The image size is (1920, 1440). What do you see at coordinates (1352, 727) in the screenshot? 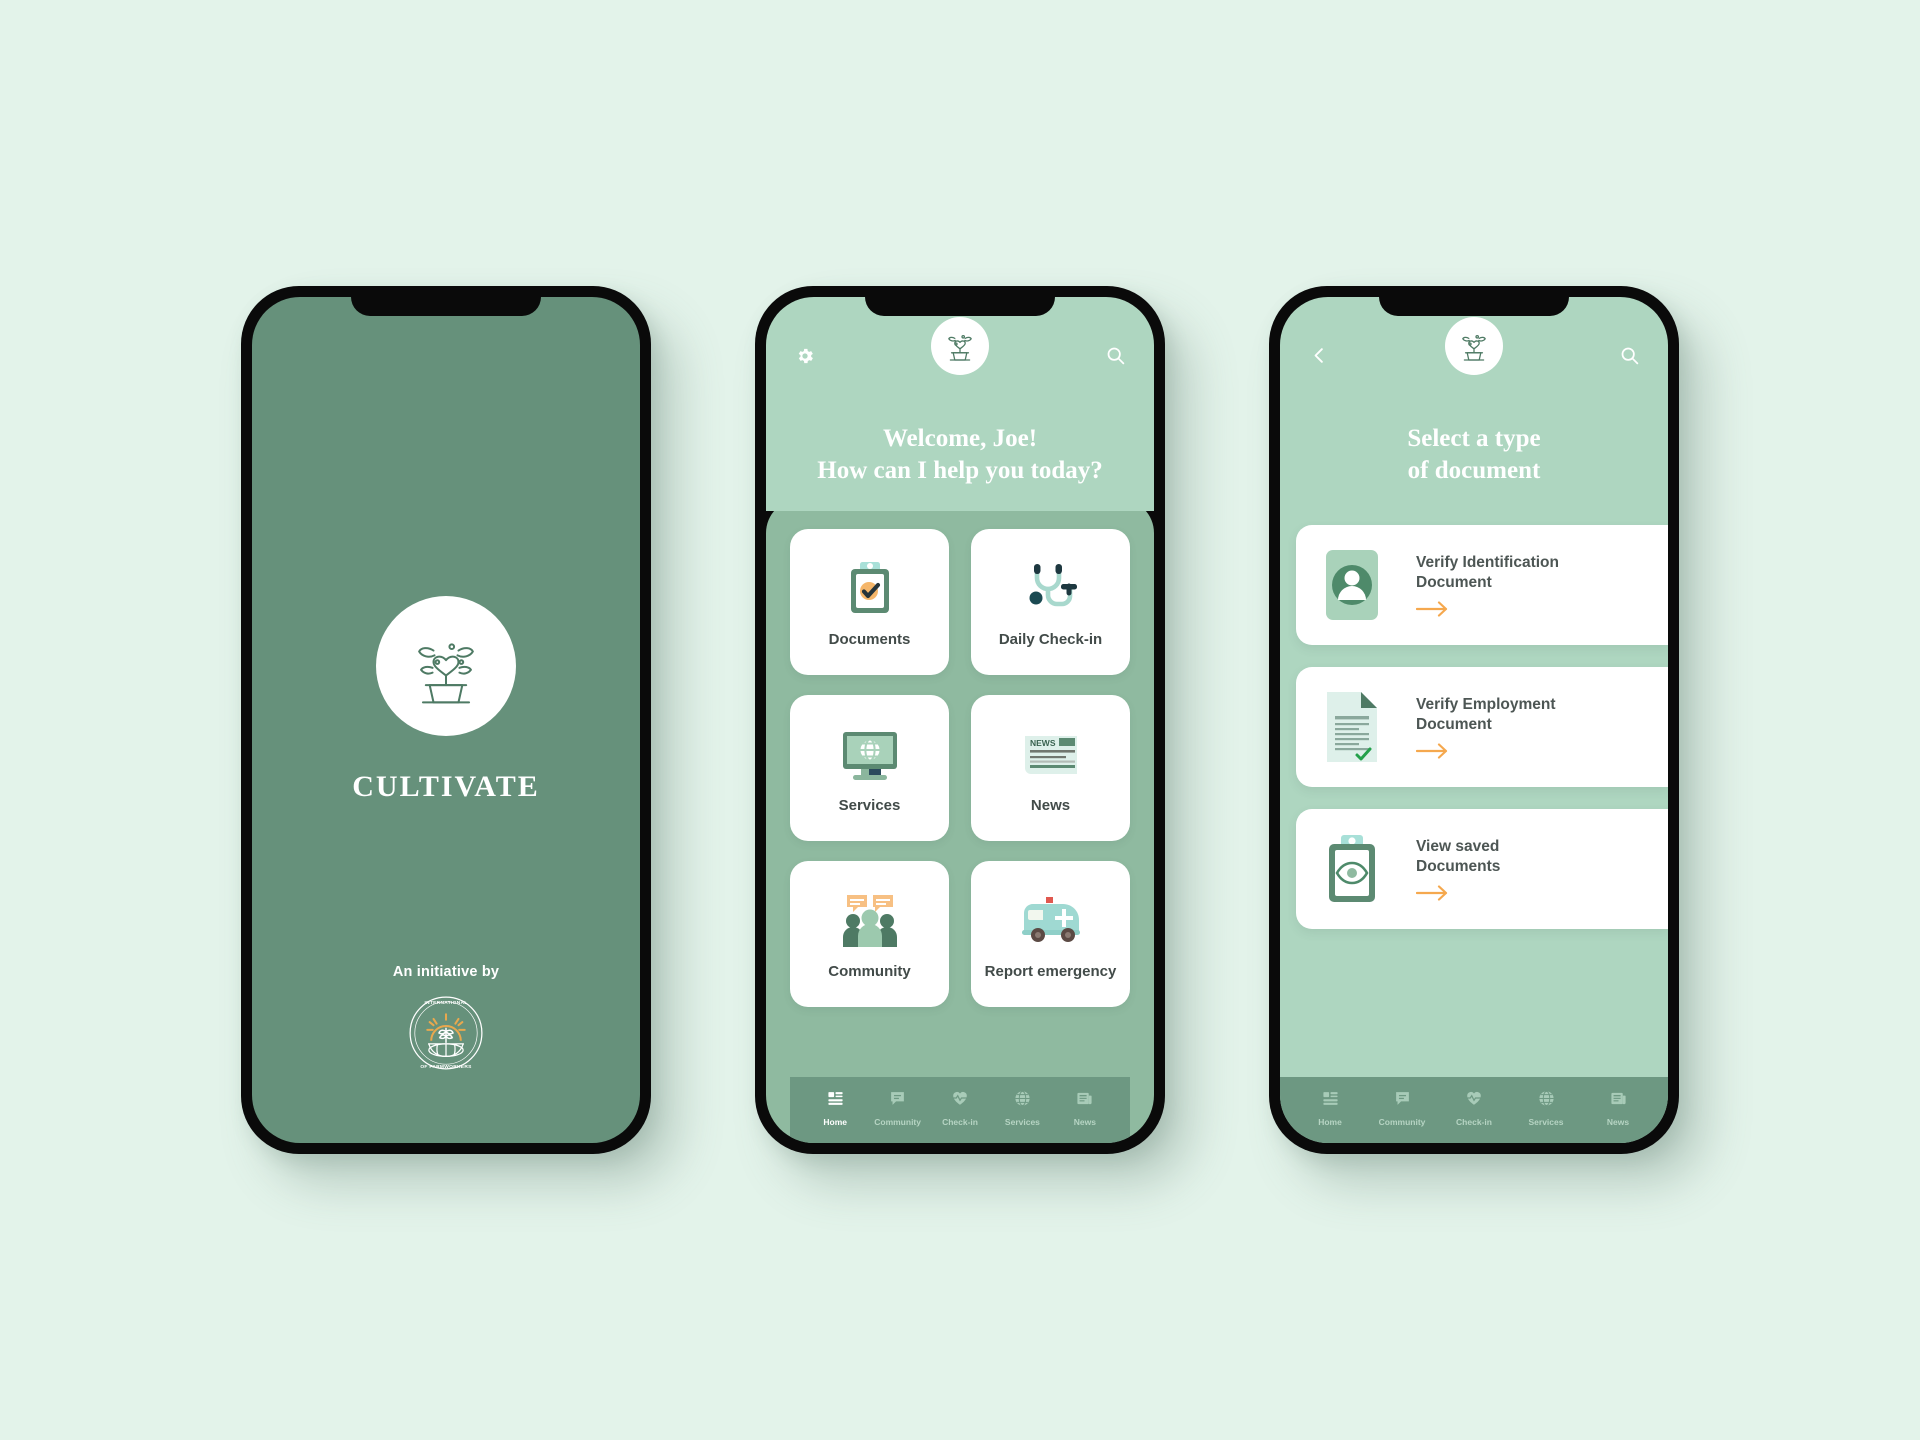
I see `document-verified-icon` at bounding box center [1352, 727].